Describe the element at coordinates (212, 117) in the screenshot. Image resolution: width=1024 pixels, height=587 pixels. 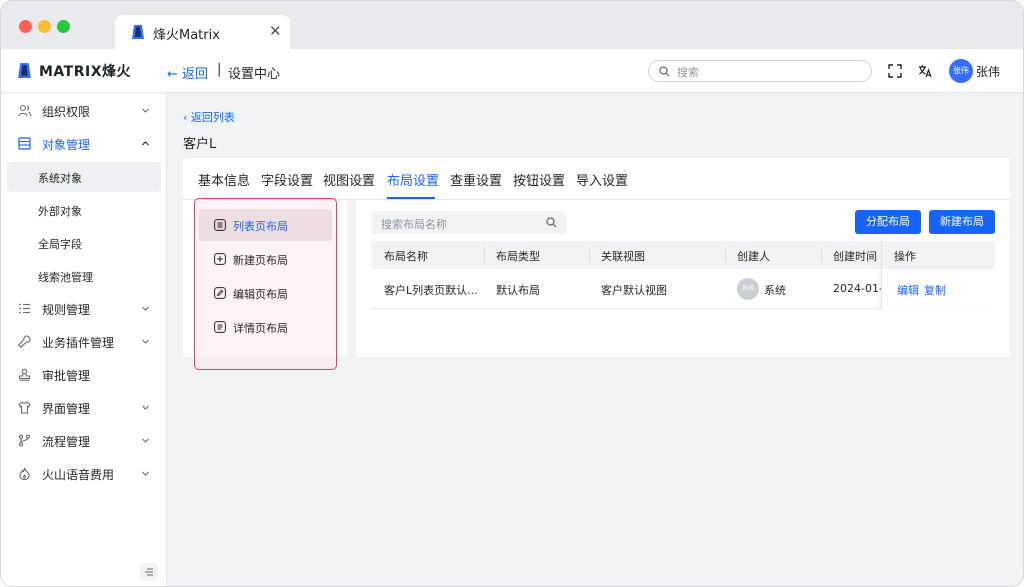
I see `back-to-list-label: 返回列表` at that location.